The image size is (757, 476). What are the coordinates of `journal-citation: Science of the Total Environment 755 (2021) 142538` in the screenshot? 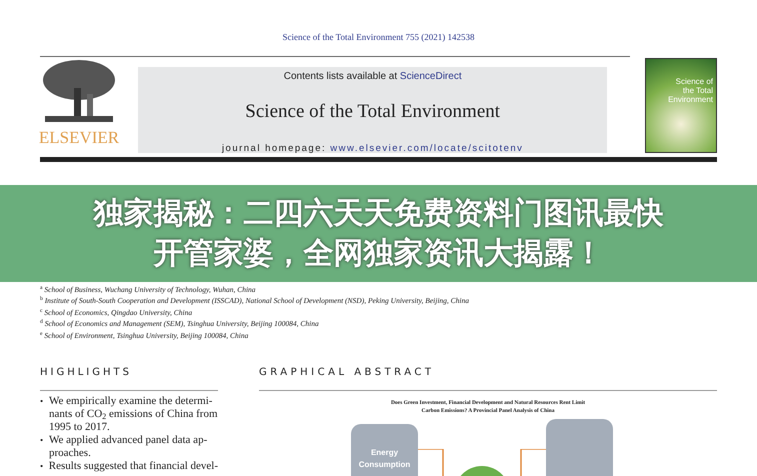 It's located at (378, 37).